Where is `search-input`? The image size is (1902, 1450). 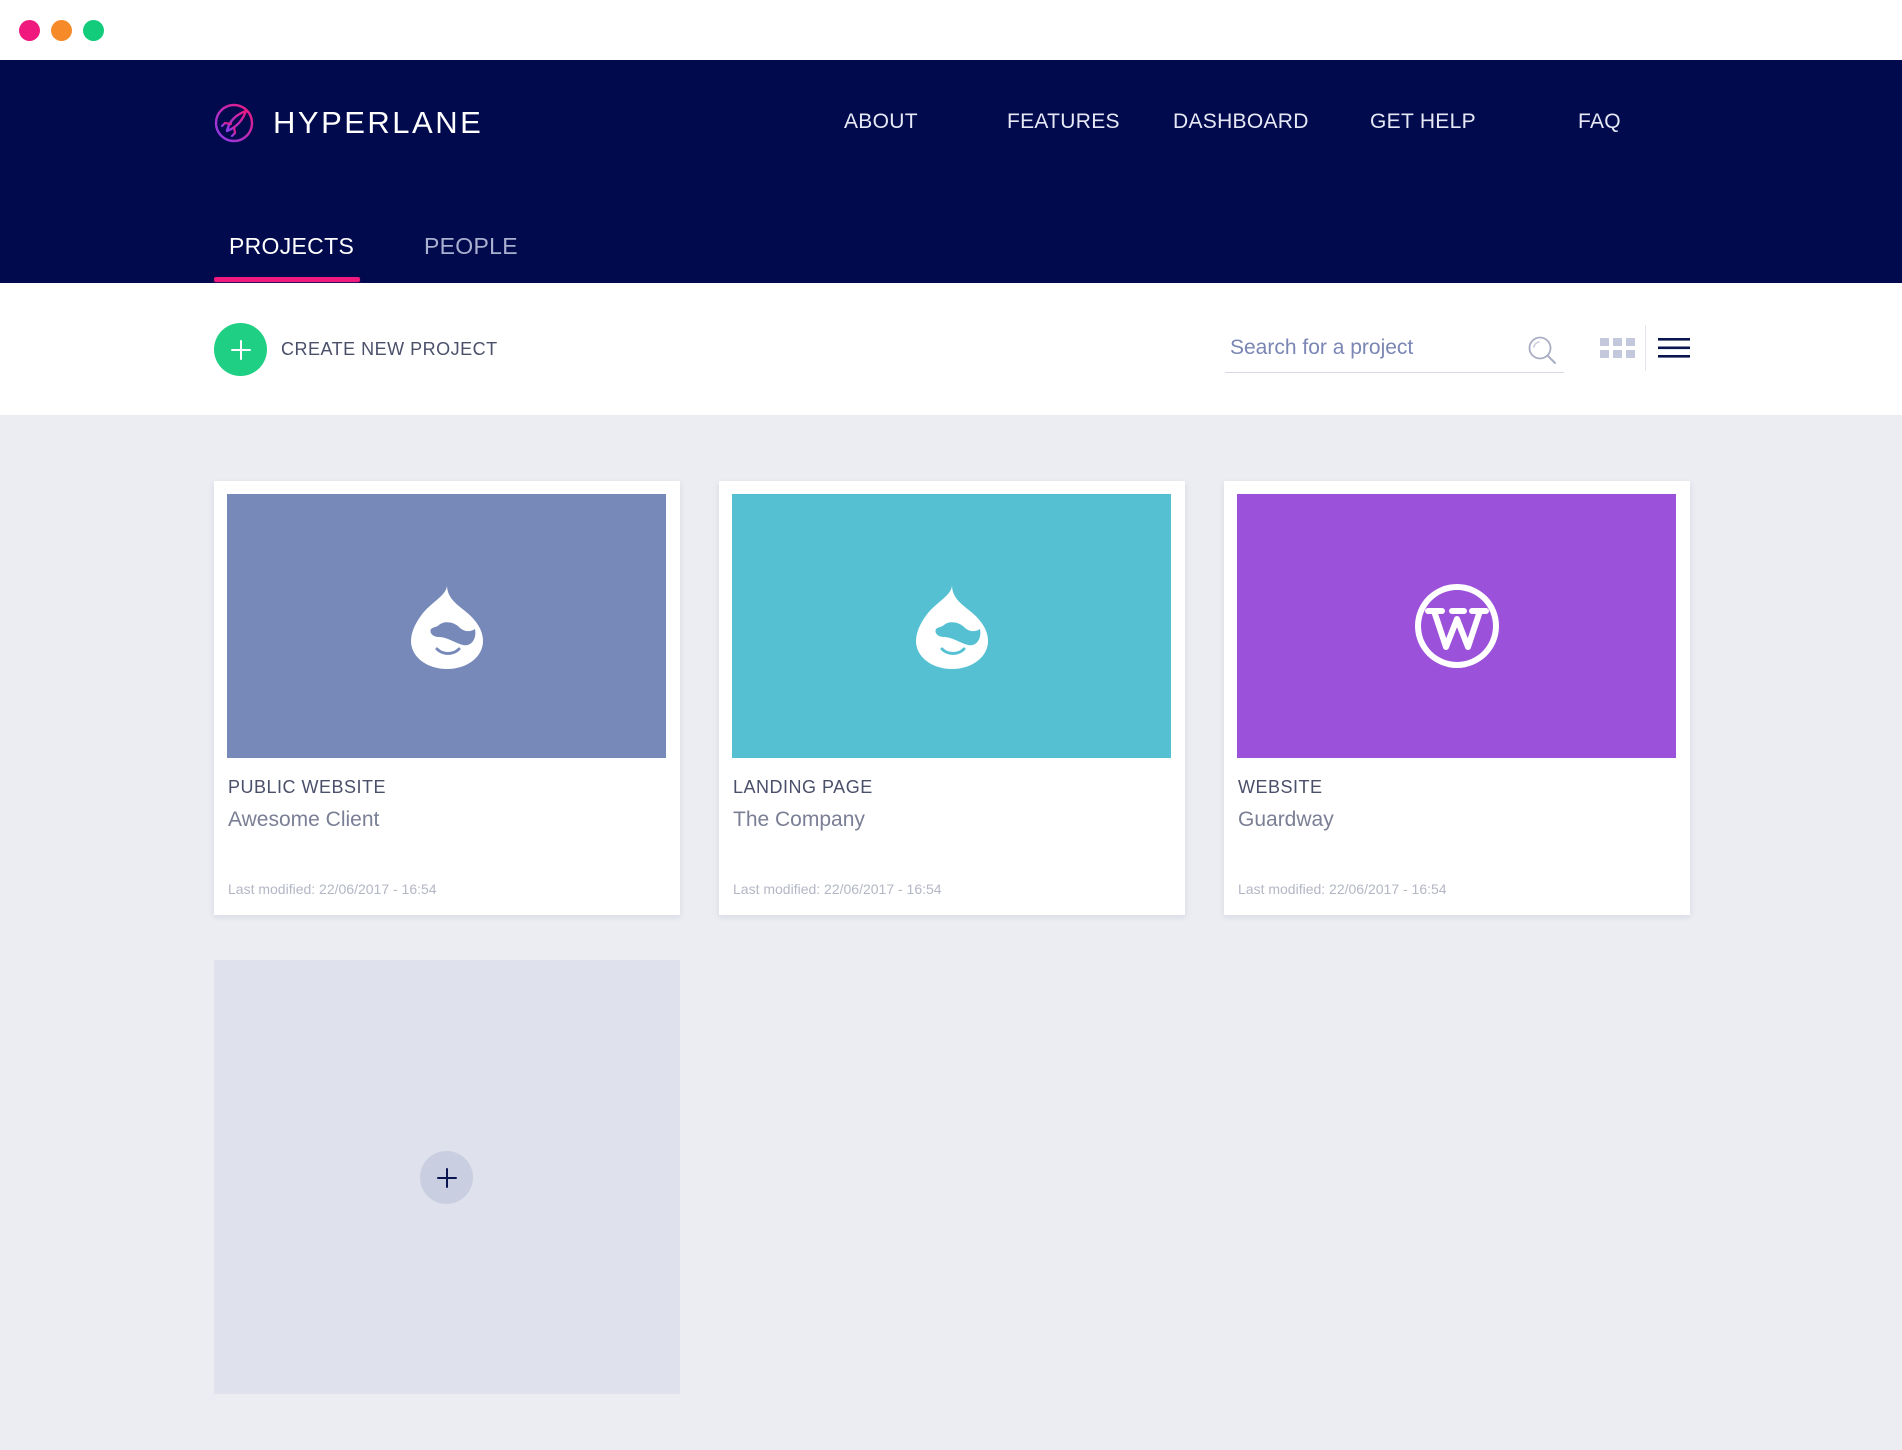
search-input is located at coordinates (1370, 348).